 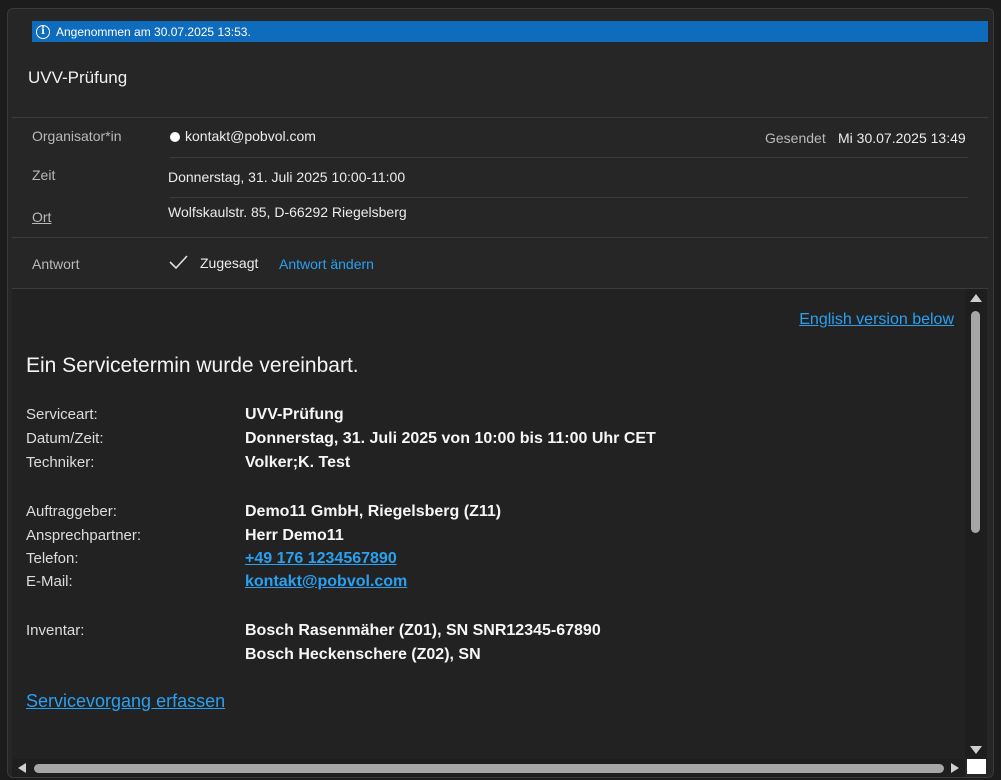 I want to click on scrollbar-corner, so click(x=976, y=766).